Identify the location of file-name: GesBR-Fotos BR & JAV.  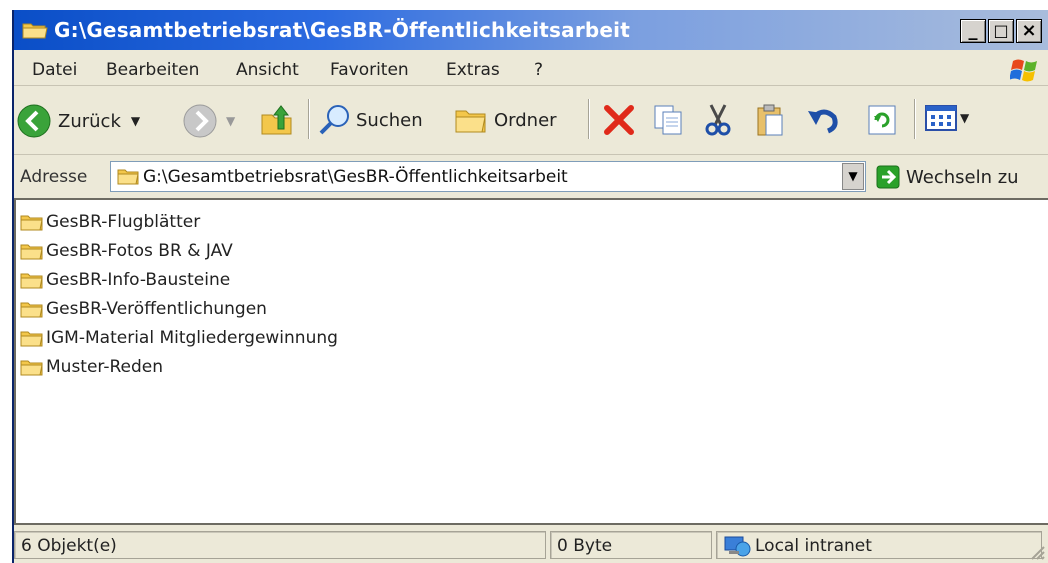
(139, 251).